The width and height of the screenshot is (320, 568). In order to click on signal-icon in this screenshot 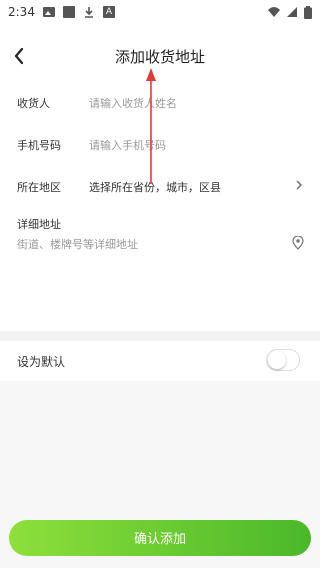, I will do `click(292, 12)`.